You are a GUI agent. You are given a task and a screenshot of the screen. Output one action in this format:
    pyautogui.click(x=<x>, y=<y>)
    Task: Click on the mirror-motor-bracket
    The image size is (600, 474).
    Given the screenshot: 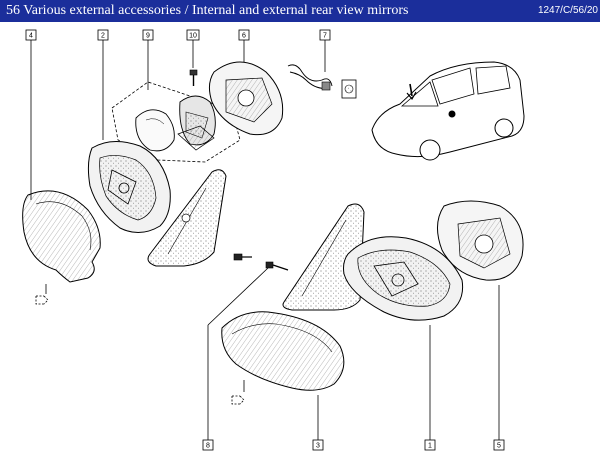 What is the action you would take?
    pyautogui.click(x=196, y=123)
    